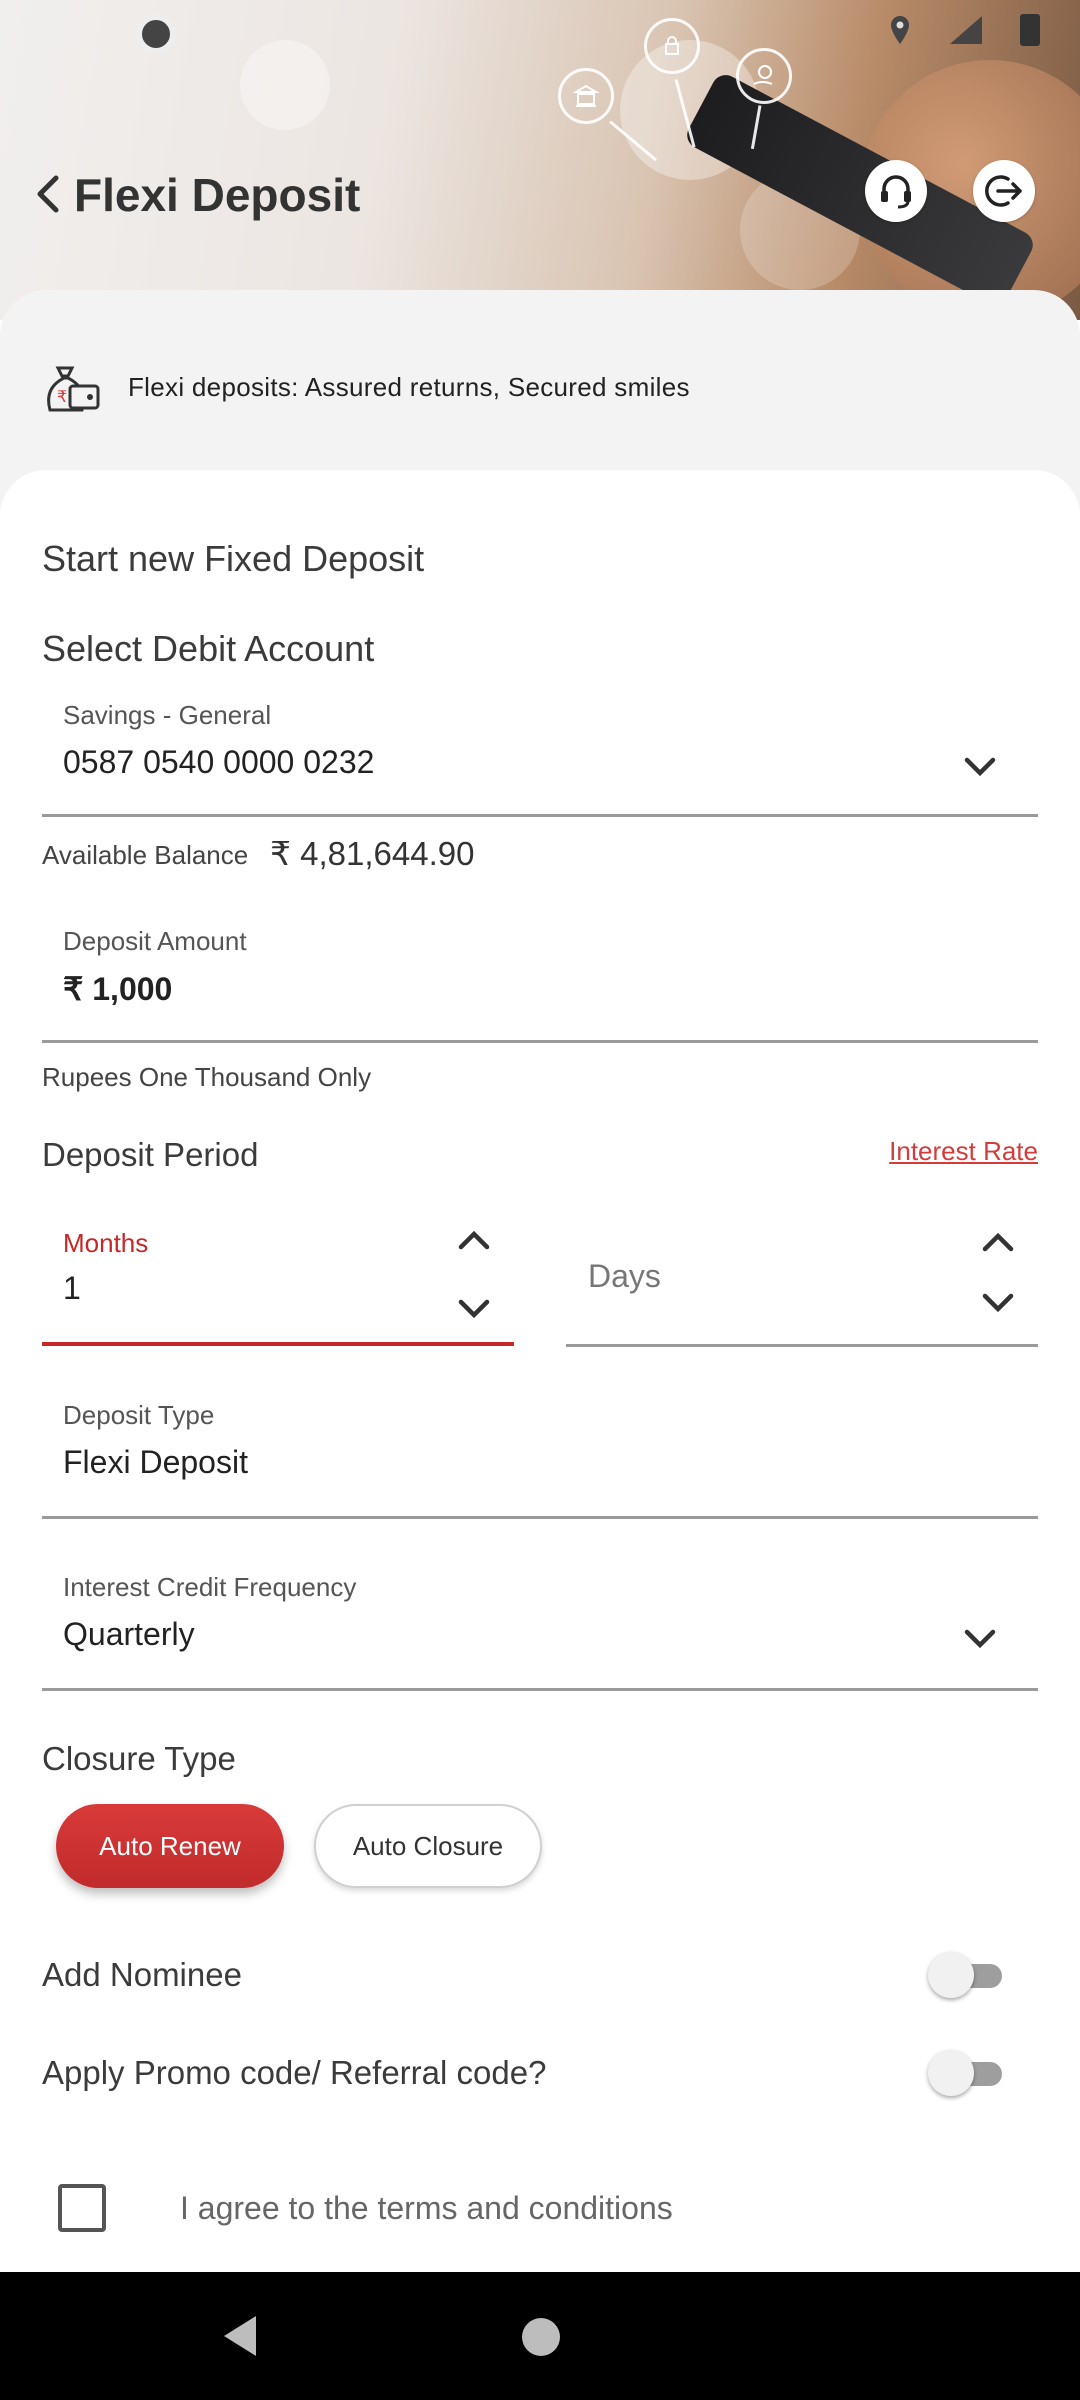 Image resolution: width=1080 pixels, height=2400 pixels. Describe the element at coordinates (139, 1758) in the screenshot. I see `closure-type-heading: Closure Type` at that location.